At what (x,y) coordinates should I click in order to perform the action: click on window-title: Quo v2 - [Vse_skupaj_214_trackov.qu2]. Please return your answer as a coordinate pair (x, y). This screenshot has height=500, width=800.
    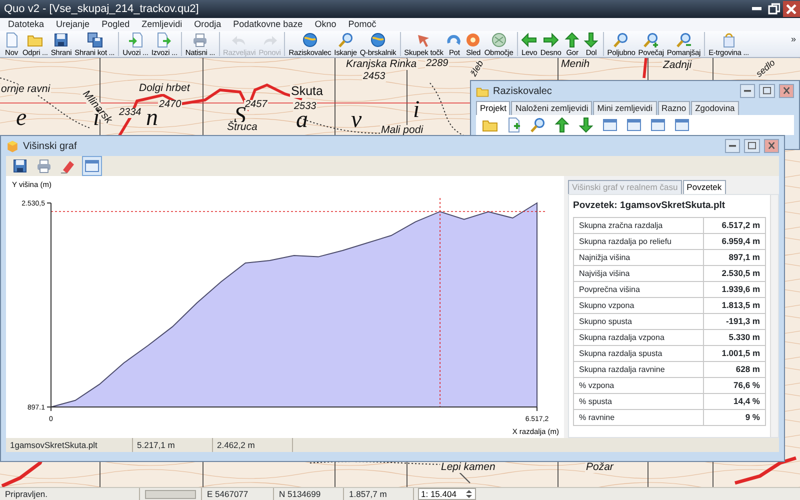
    Looking at the image, I should click on (102, 9).